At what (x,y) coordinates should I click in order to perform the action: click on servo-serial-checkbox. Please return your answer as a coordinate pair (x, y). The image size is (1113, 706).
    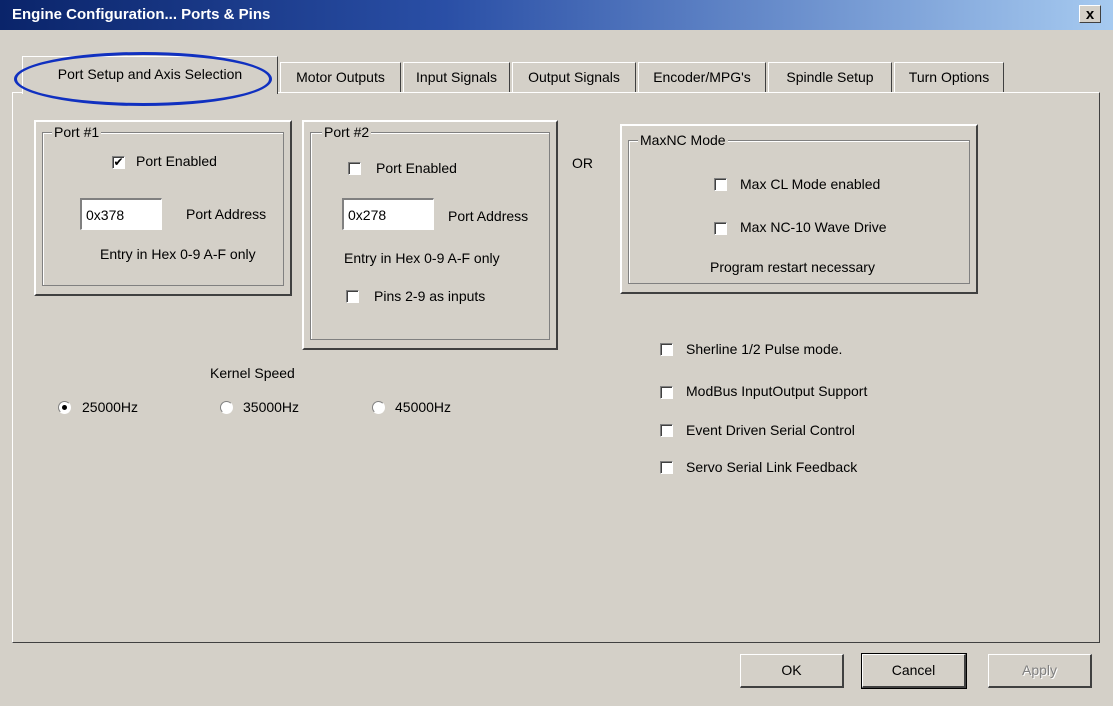
    Looking at the image, I should click on (666, 467).